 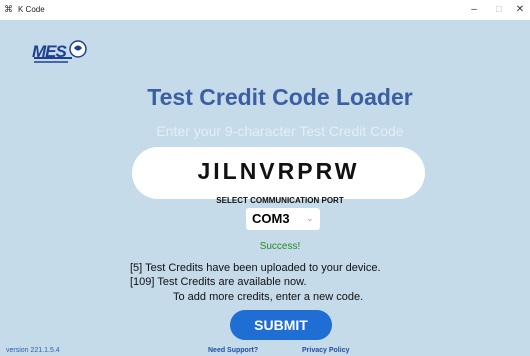 What do you see at coordinates (280, 200) in the screenshot?
I see `port-label: SELECT COMMUNICATION PORT` at bounding box center [280, 200].